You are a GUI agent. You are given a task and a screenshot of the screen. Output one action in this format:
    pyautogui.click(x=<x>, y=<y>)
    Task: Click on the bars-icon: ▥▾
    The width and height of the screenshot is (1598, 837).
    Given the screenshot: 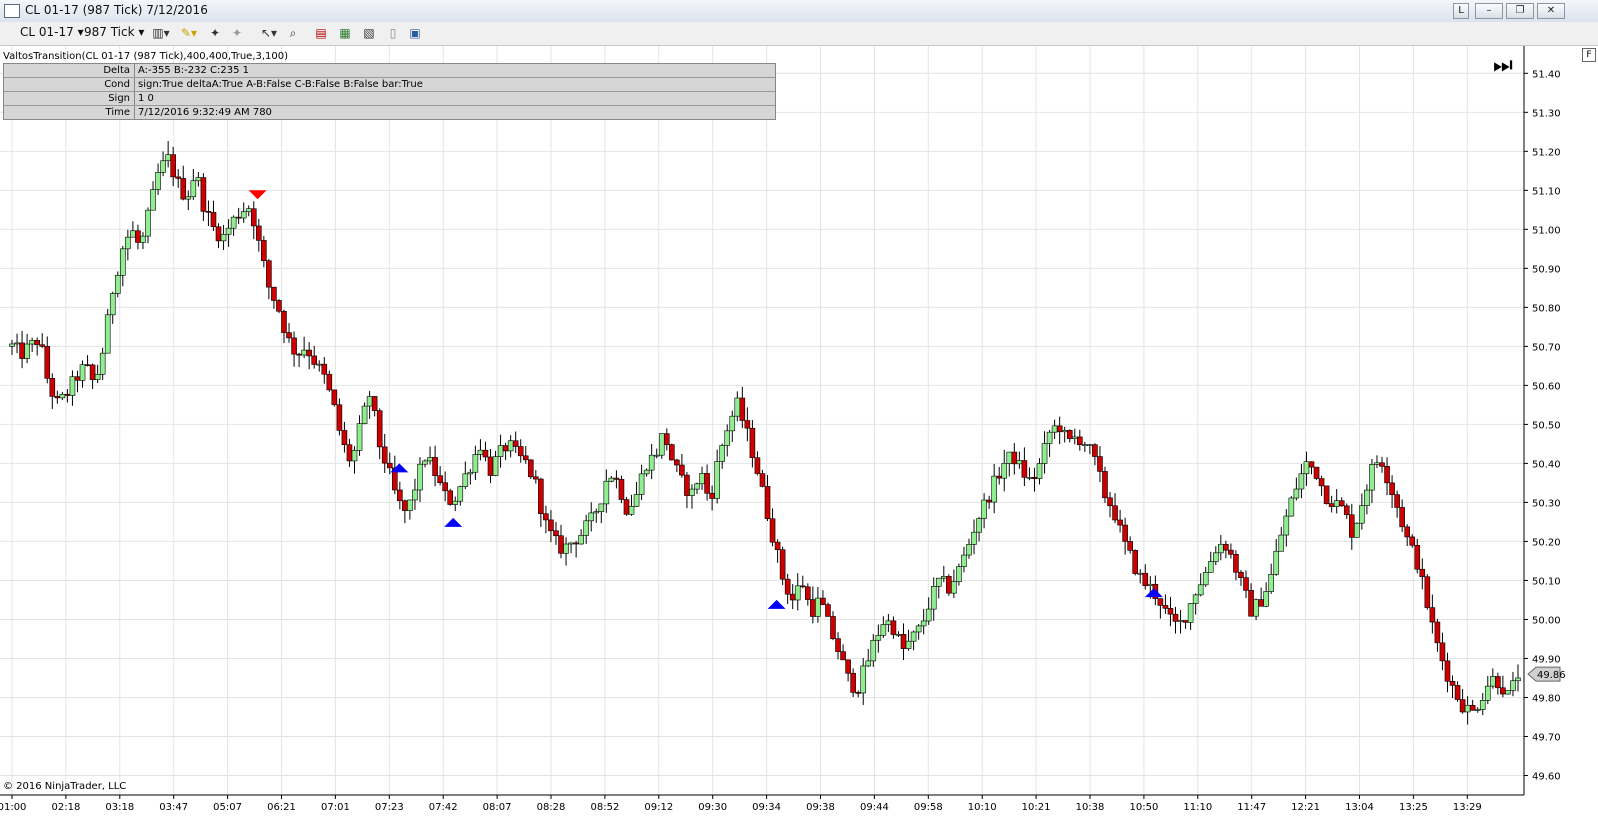 What is the action you would take?
    pyautogui.click(x=161, y=33)
    